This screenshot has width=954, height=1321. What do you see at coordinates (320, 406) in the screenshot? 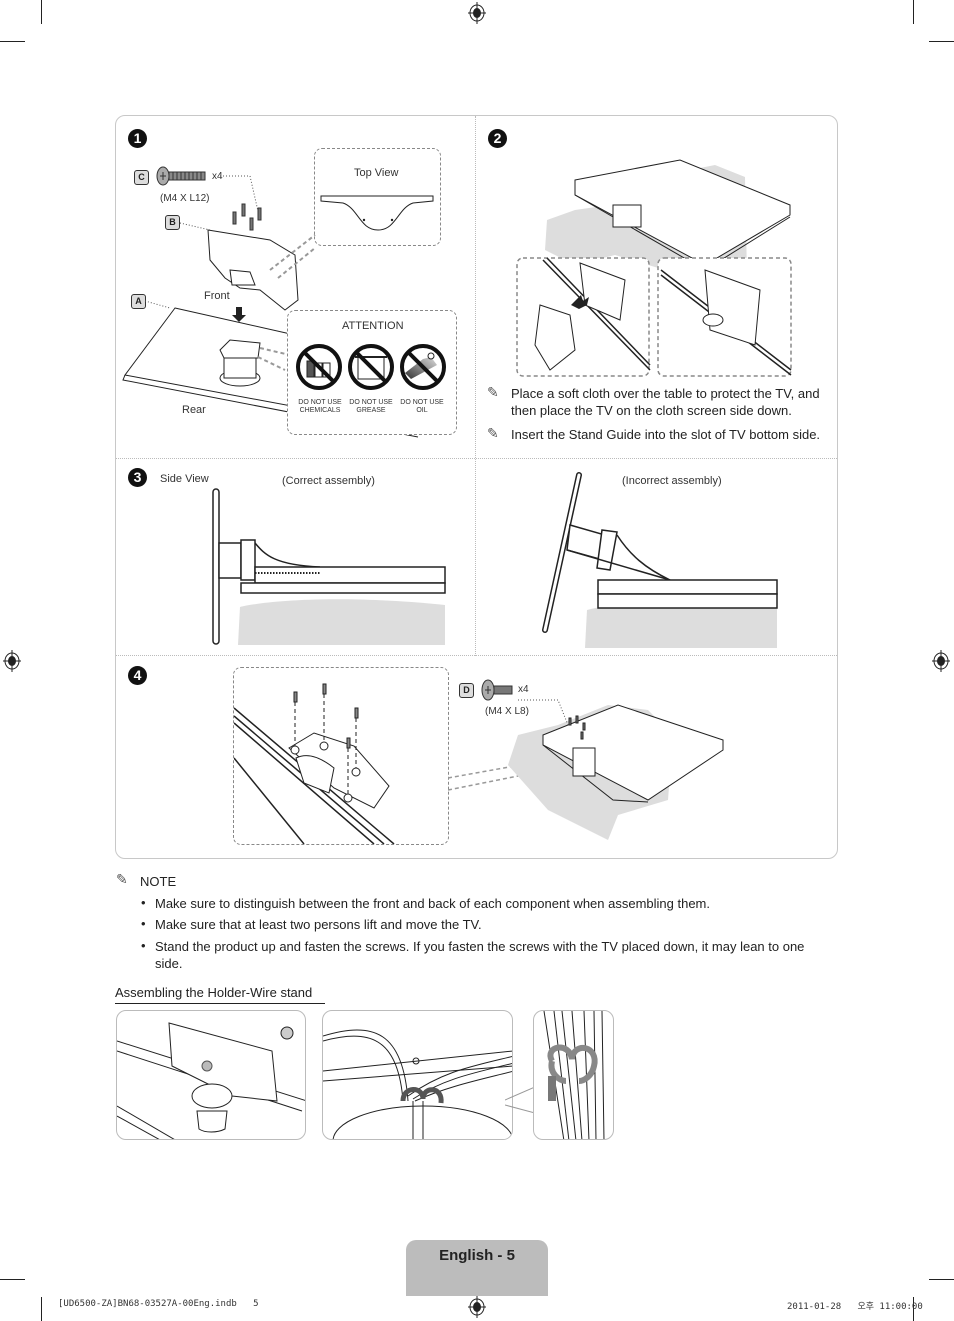
I see `attention-item-chemicals: DO NOT USE CHEMICALS` at bounding box center [320, 406].